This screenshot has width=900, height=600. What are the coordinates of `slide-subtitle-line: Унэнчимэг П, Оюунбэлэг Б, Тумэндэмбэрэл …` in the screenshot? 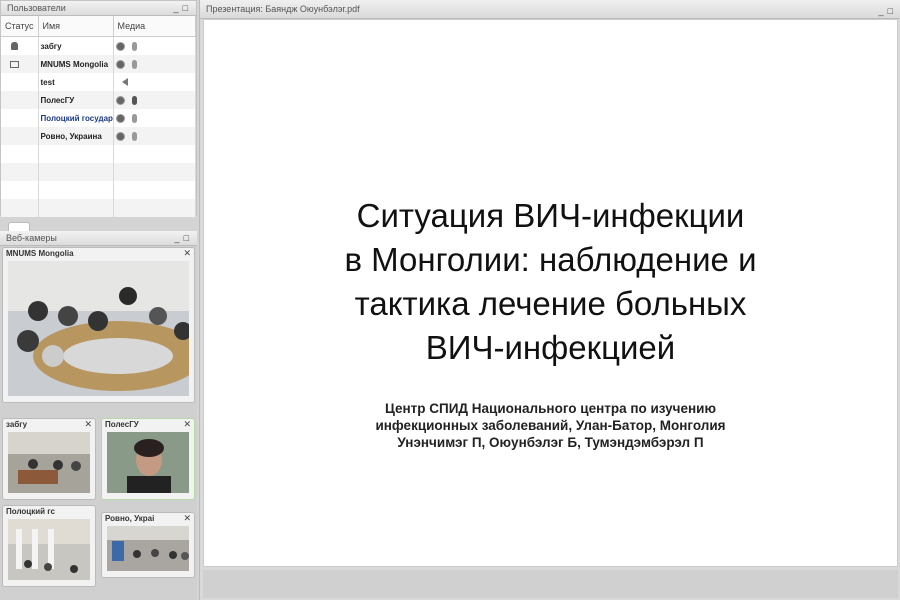 It's located at (550, 442).